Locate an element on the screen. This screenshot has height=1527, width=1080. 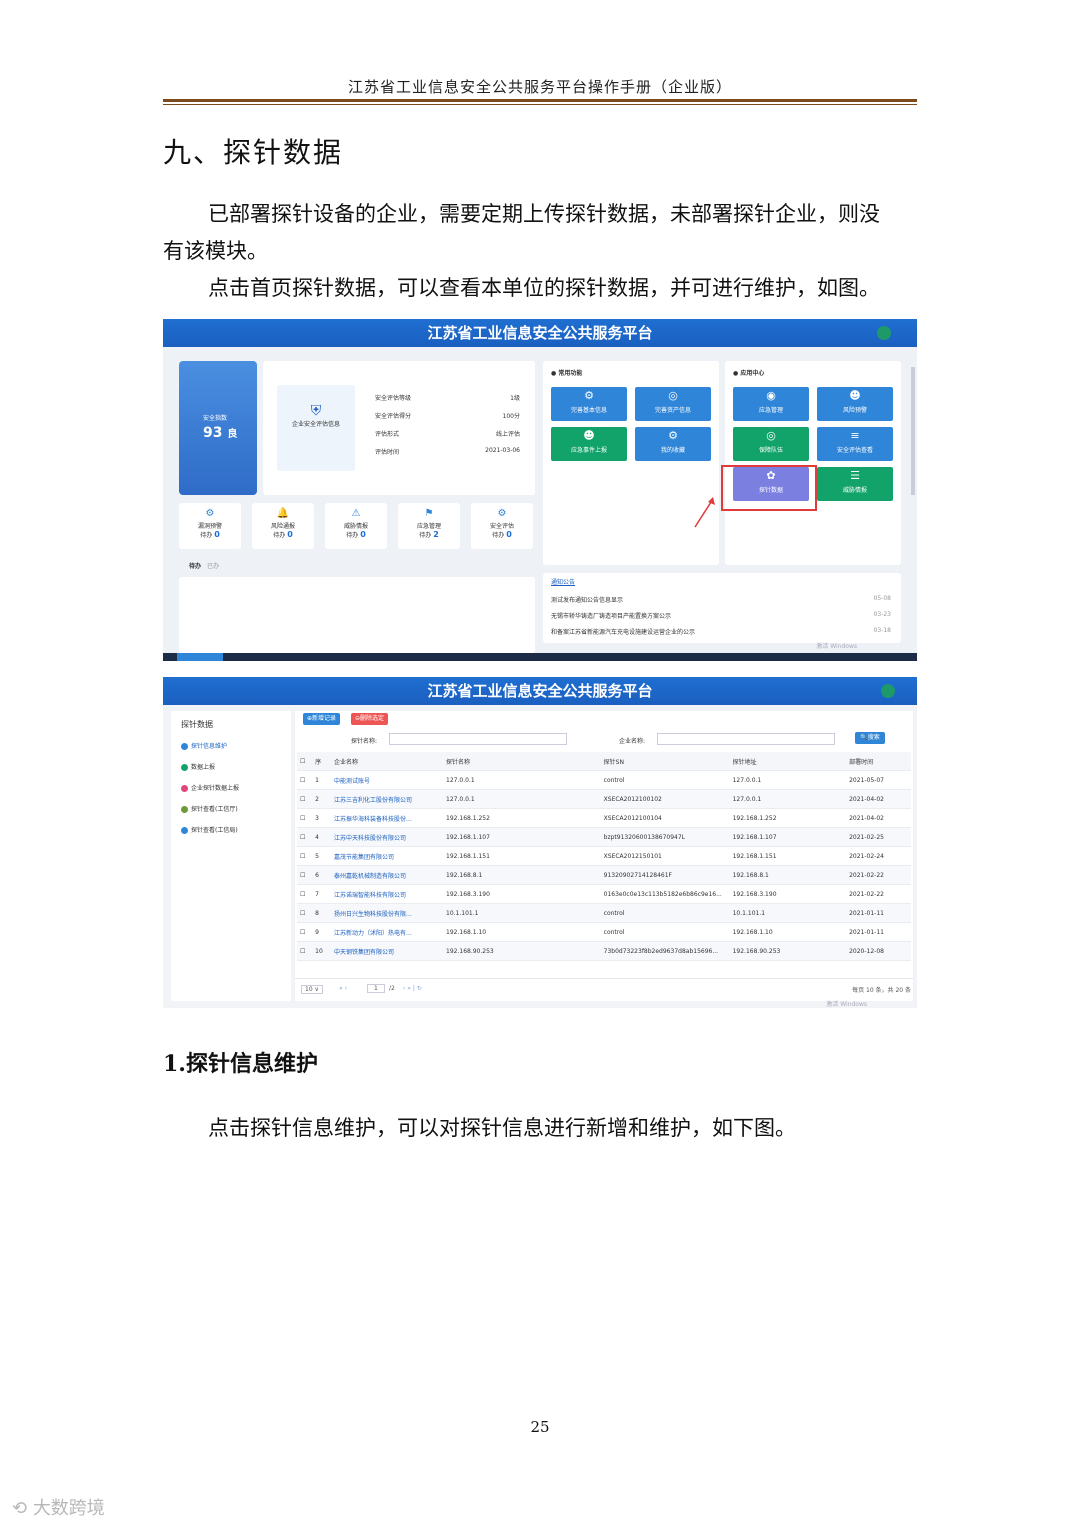
notice-title: 通知公告 is located at coordinates (563, 581).